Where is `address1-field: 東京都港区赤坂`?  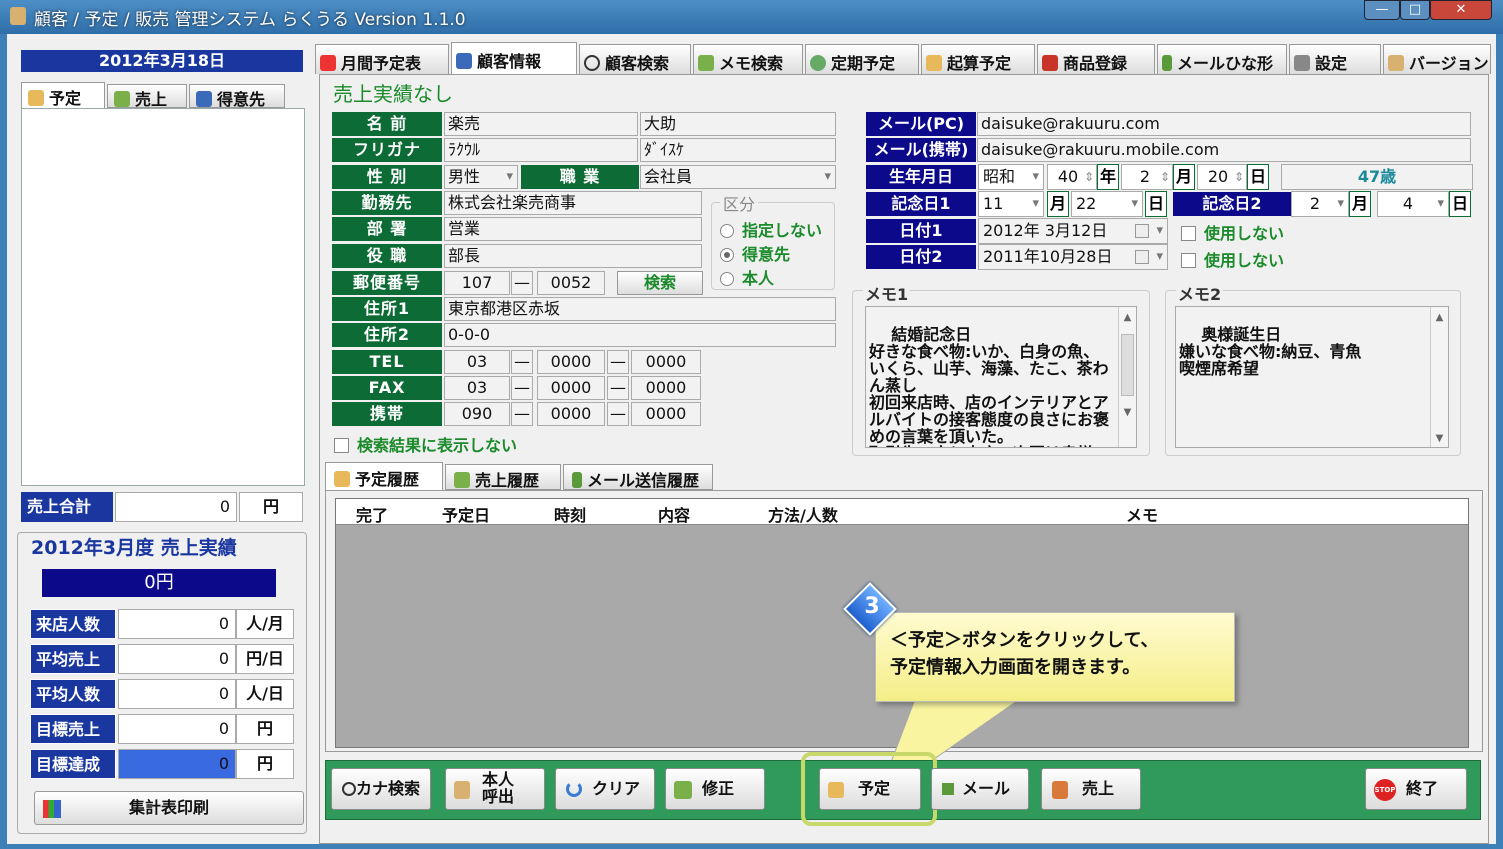
address1-field: 東京都港区赤坂 is located at coordinates (640, 309).